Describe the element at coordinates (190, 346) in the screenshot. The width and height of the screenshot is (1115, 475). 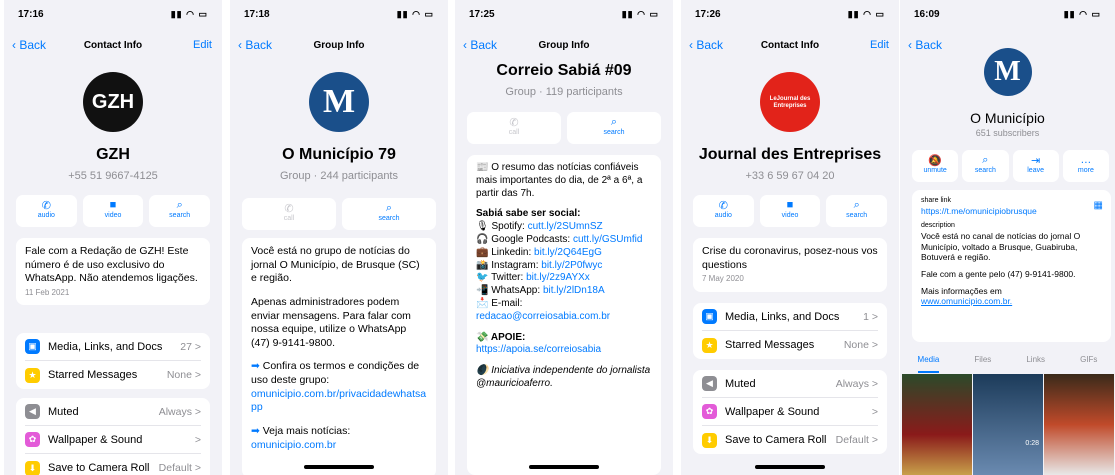
I see `row-value: 27 >` at that location.